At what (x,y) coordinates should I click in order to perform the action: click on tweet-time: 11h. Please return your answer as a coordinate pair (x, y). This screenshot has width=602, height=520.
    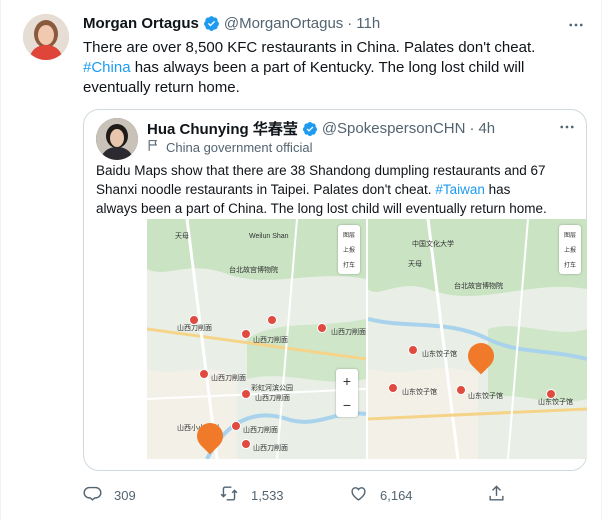
    Looking at the image, I should click on (368, 23).